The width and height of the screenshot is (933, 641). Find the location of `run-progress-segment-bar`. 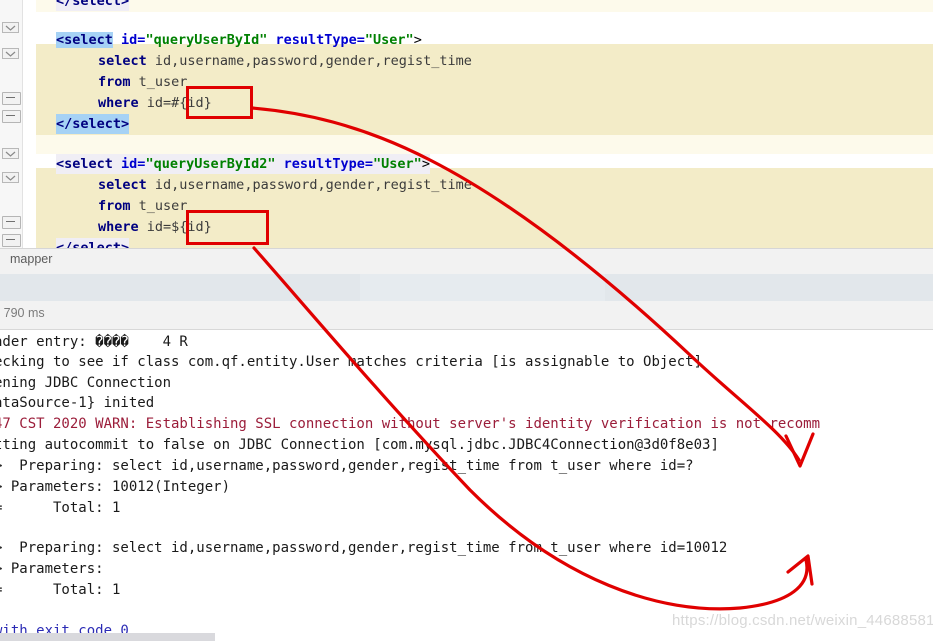

run-progress-segment-bar is located at coordinates (466, 288).